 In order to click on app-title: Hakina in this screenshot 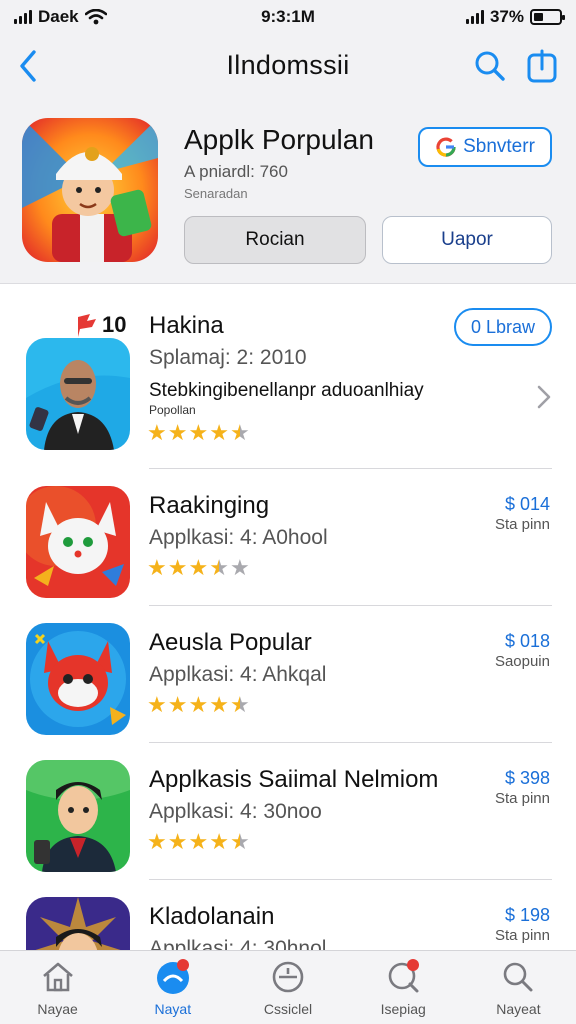, I will do `click(186, 325)`.